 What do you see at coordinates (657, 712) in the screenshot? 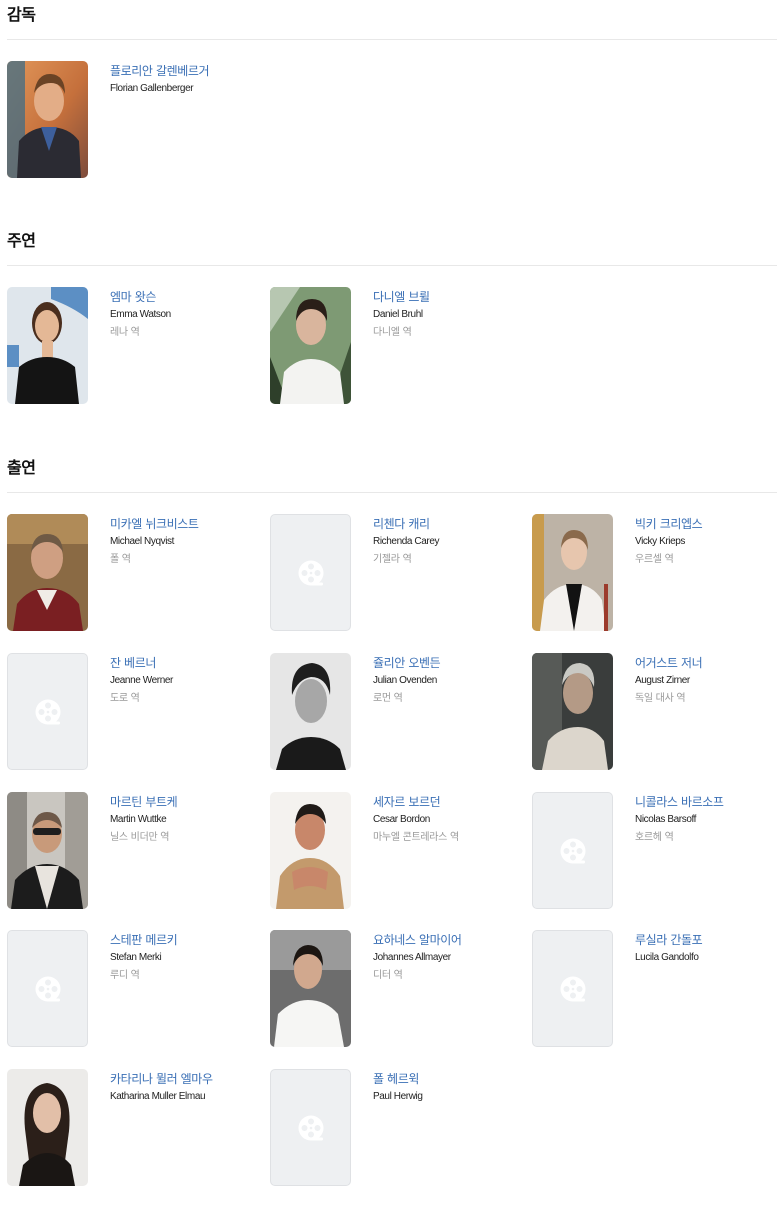
I see `person-card-august-zirner: 어거스트 저너 August Zirner 독일 대사 역` at bounding box center [657, 712].